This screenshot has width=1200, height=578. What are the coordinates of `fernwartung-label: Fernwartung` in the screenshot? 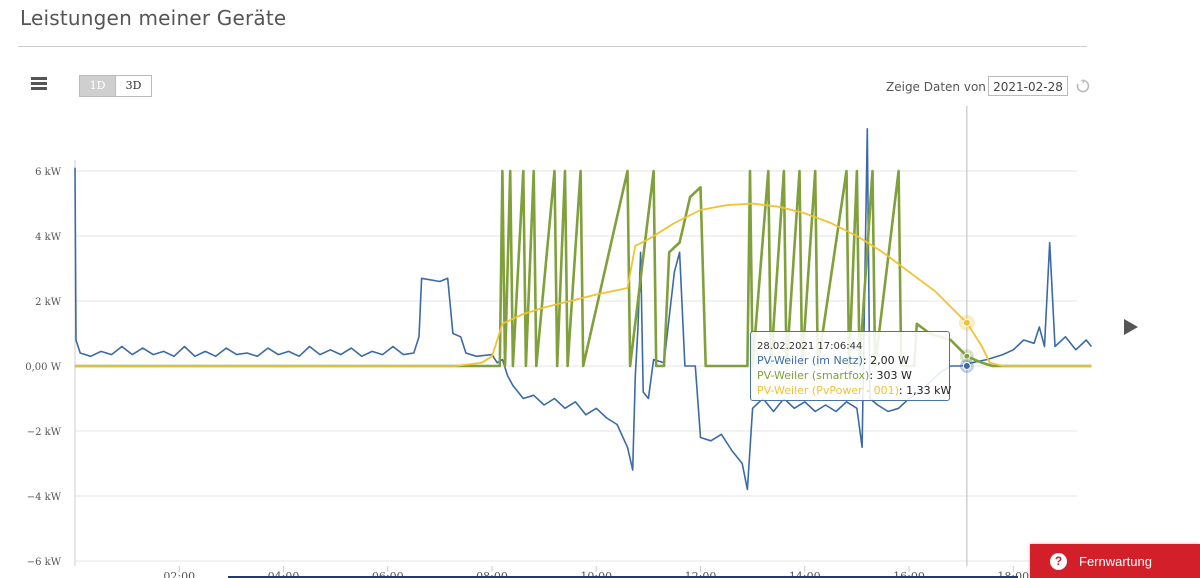 It's located at (1115, 561).